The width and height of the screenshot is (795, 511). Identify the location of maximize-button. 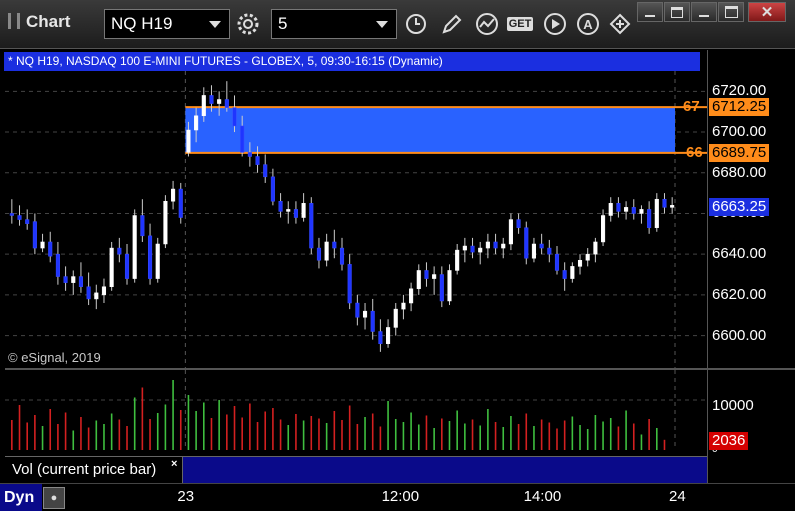
(731, 12).